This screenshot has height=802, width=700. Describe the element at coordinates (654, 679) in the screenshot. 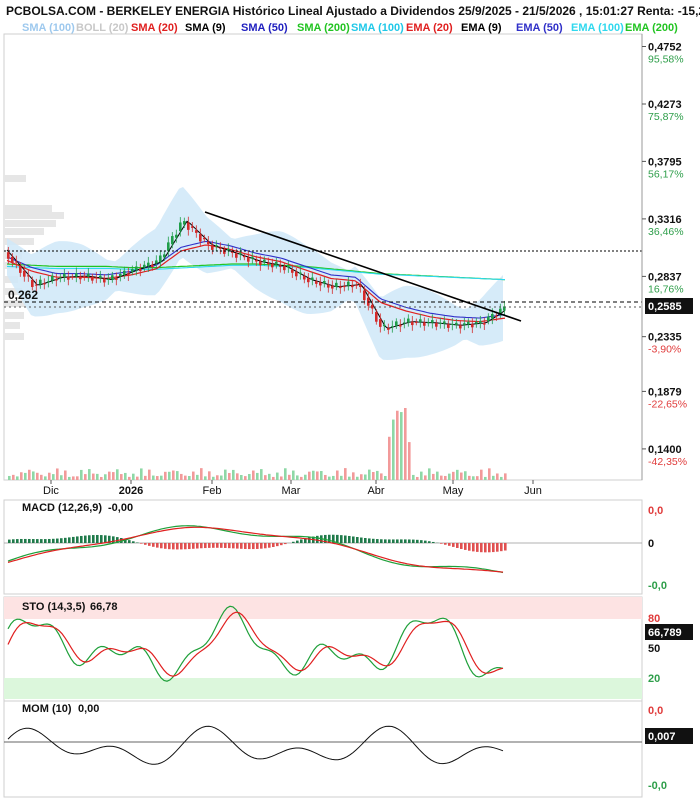

I see `sto-tick-20: 20` at that location.